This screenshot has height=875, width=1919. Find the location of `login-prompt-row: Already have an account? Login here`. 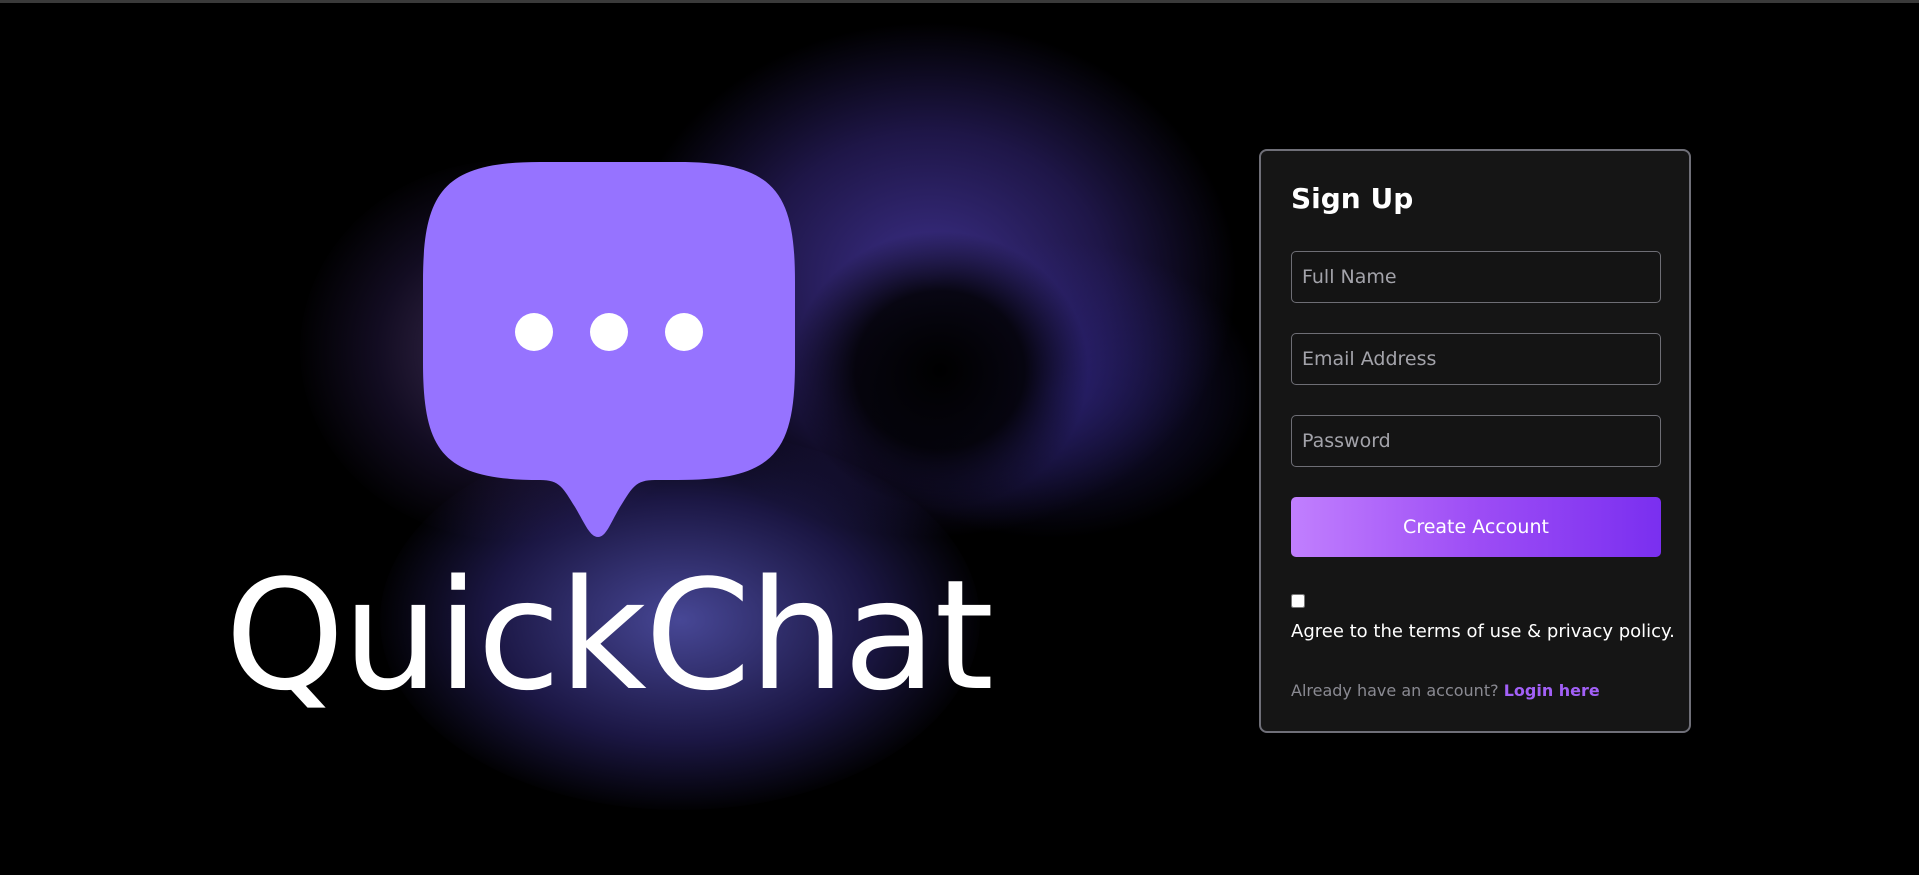

login-prompt-row: Already have an account? Login here is located at coordinates (1445, 690).